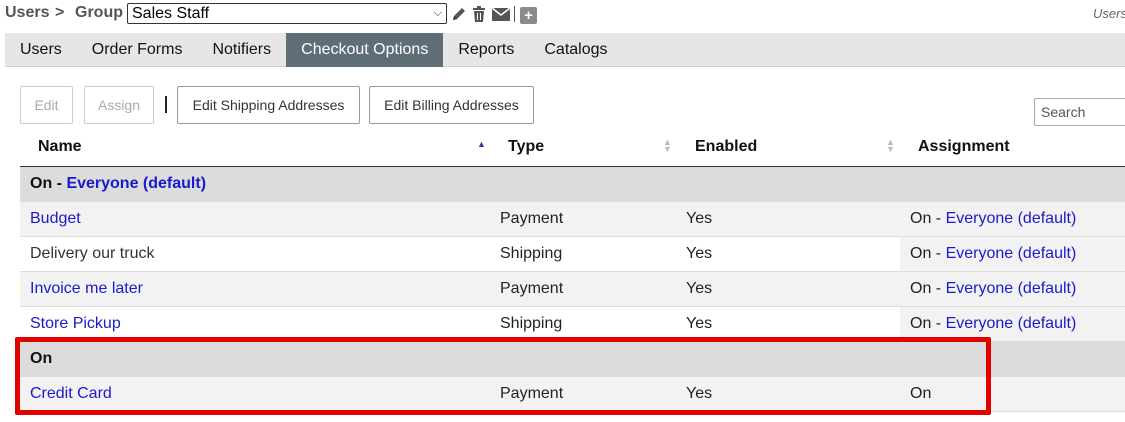  What do you see at coordinates (572, 184) in the screenshot?
I see `group-row: On - Everyone (default)` at bounding box center [572, 184].